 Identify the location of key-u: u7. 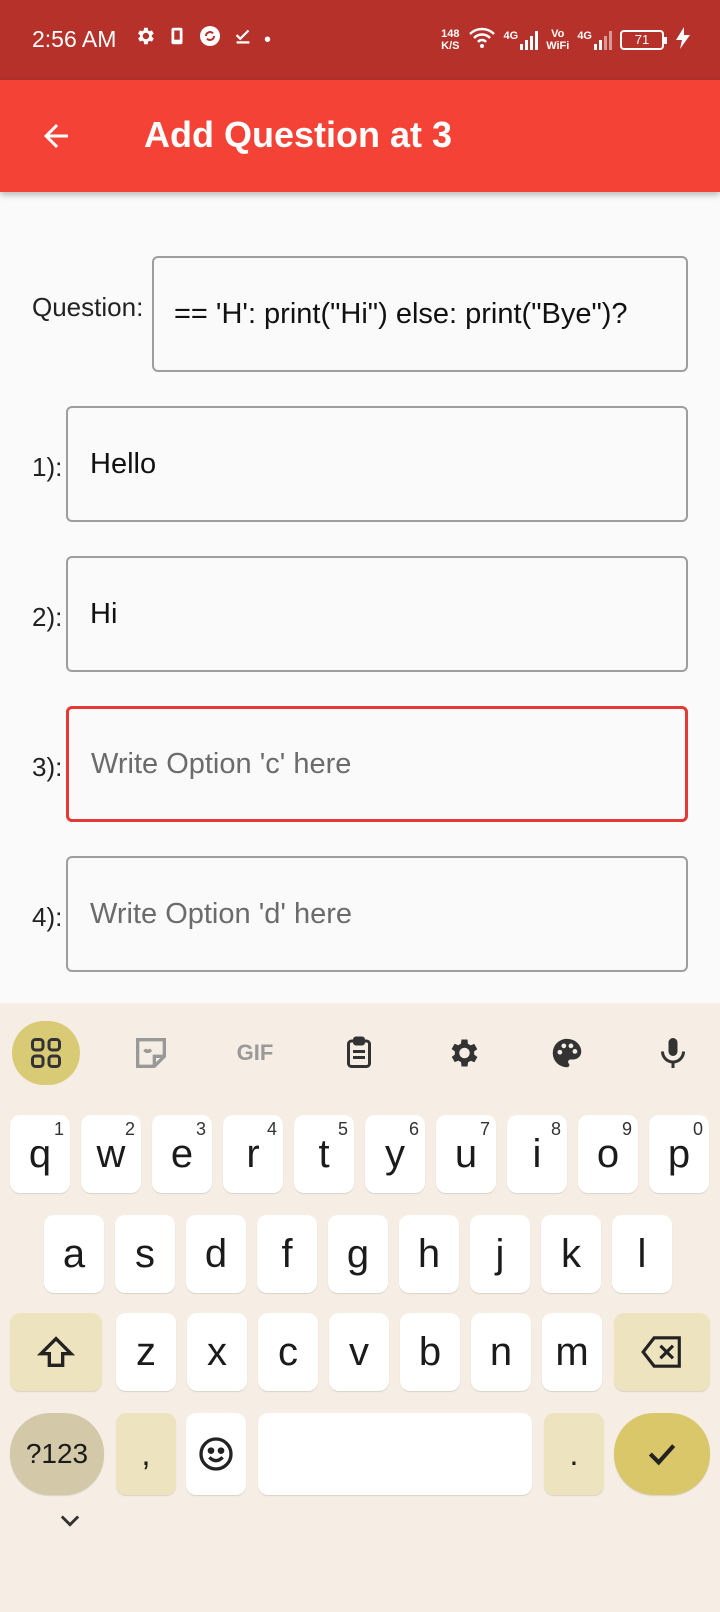
(466, 1154).